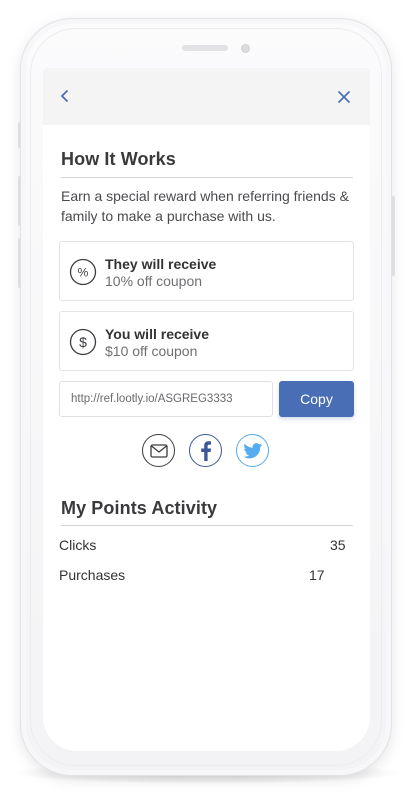  Describe the element at coordinates (158, 450) in the screenshot. I see `email-icon` at that location.